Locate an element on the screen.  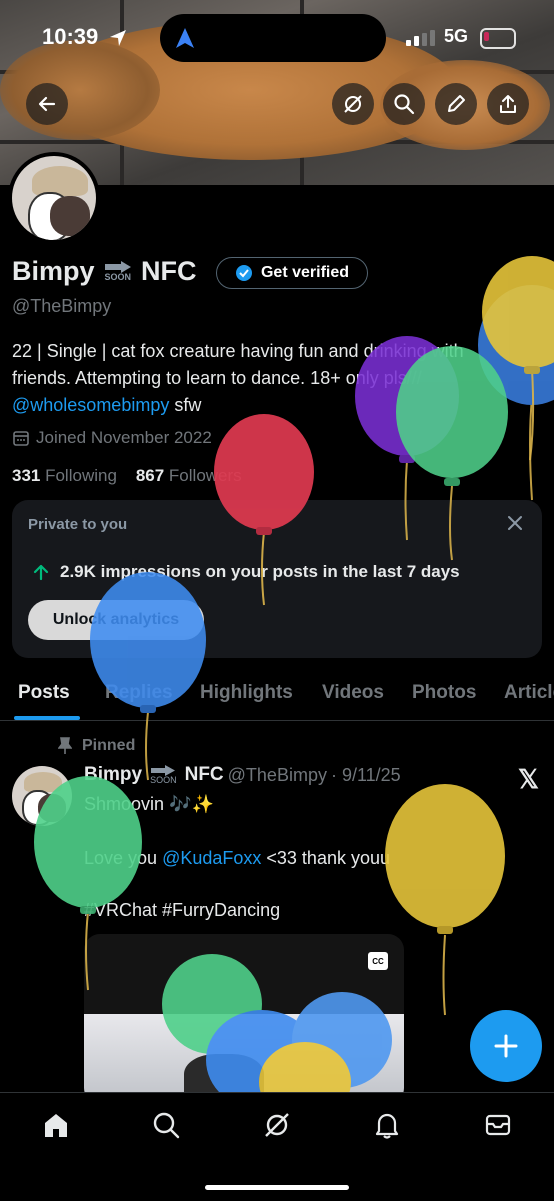
post-line1: Shmoovin 🎶✨ is located at coordinates (149, 804).